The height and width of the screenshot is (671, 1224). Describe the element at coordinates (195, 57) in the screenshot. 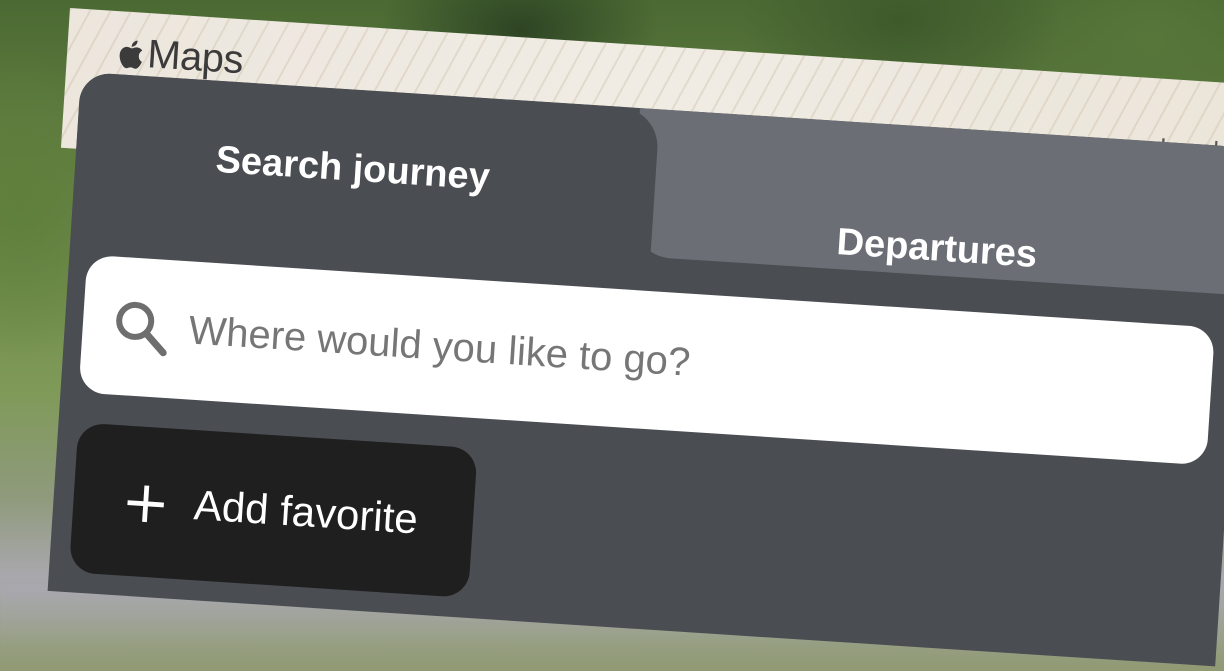

I see `maps-brand-label: Maps` at that location.